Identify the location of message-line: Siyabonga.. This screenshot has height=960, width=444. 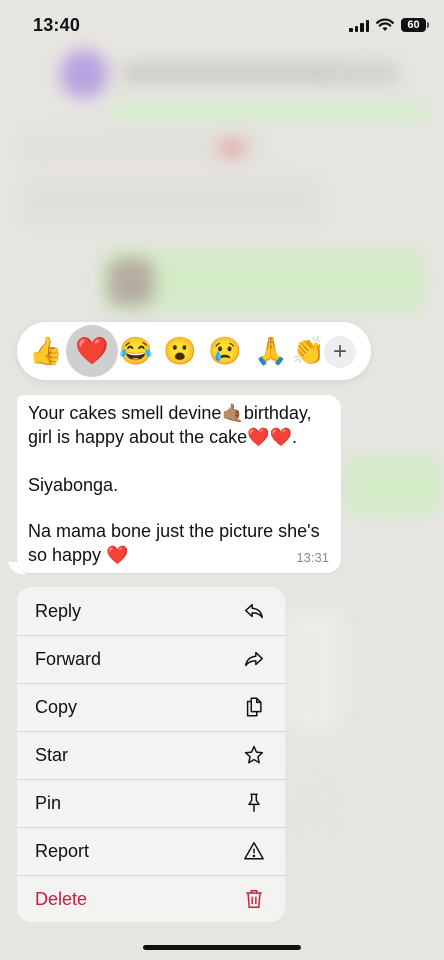
(73, 485).